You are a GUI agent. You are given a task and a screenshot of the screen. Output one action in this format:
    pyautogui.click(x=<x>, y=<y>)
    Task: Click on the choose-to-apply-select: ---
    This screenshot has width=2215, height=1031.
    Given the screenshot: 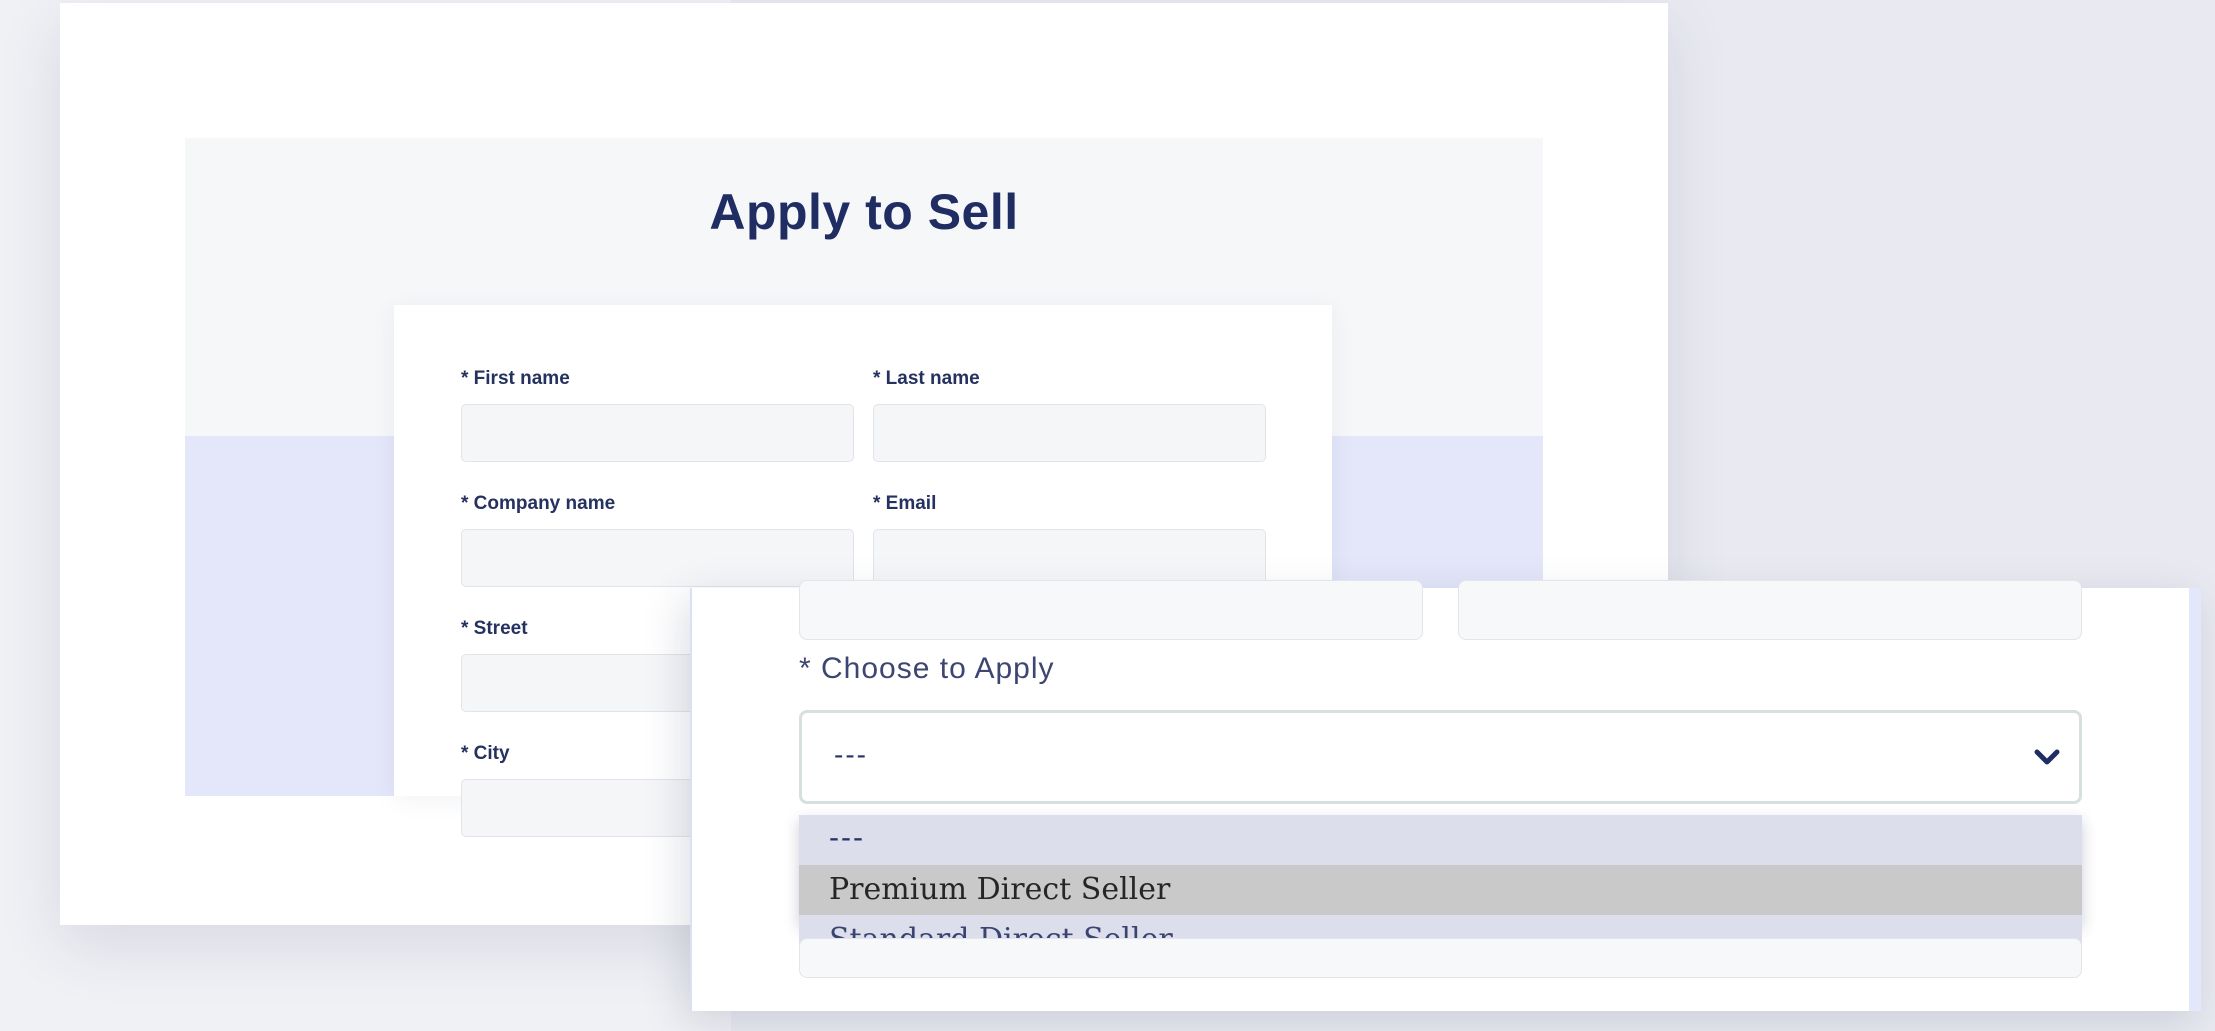 What is the action you would take?
    pyautogui.click(x=1440, y=757)
    